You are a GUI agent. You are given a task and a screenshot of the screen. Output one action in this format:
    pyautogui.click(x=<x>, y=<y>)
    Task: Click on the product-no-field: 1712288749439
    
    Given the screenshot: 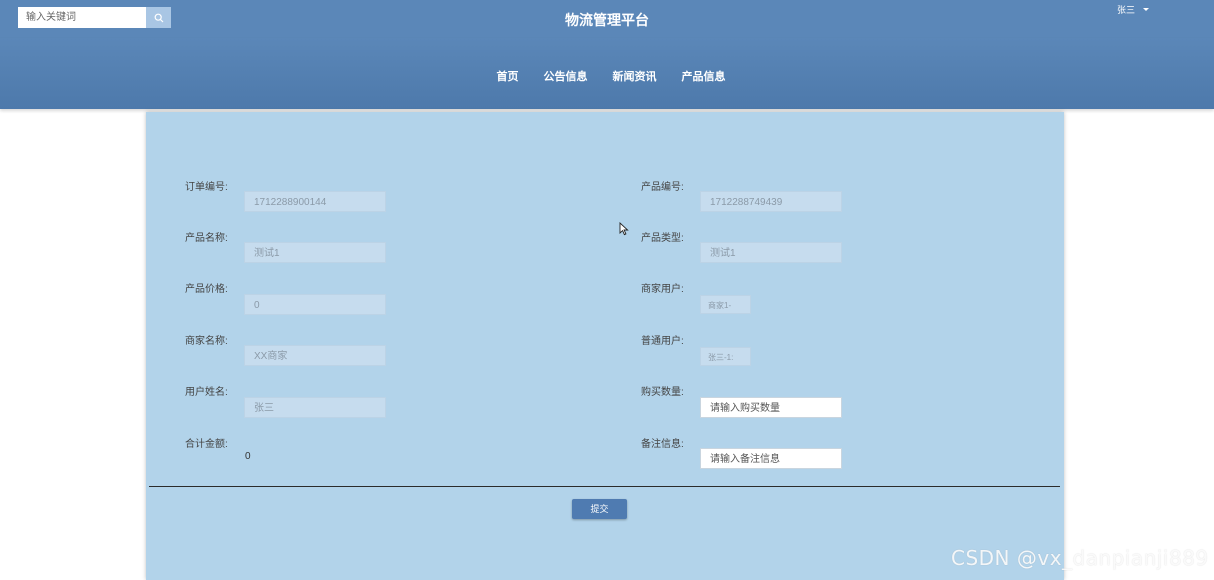 What is the action you would take?
    pyautogui.click(x=771, y=201)
    